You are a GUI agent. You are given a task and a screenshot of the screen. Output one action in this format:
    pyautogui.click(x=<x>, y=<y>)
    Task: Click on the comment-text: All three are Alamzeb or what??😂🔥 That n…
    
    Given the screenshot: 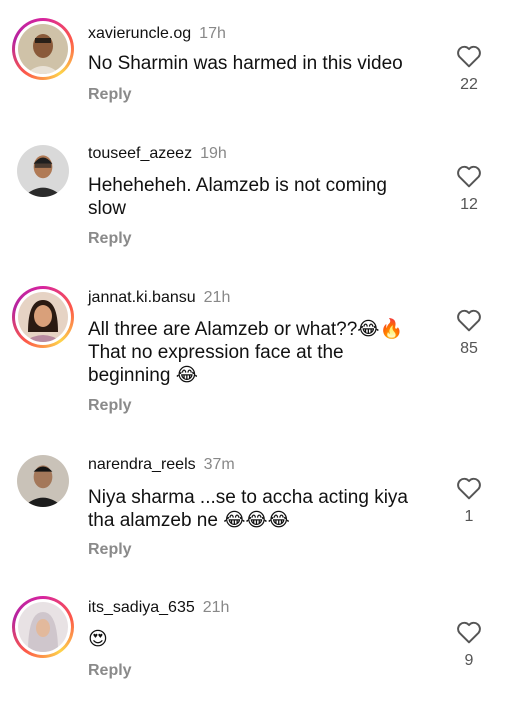 What is the action you would take?
    pyautogui.click(x=246, y=352)
    